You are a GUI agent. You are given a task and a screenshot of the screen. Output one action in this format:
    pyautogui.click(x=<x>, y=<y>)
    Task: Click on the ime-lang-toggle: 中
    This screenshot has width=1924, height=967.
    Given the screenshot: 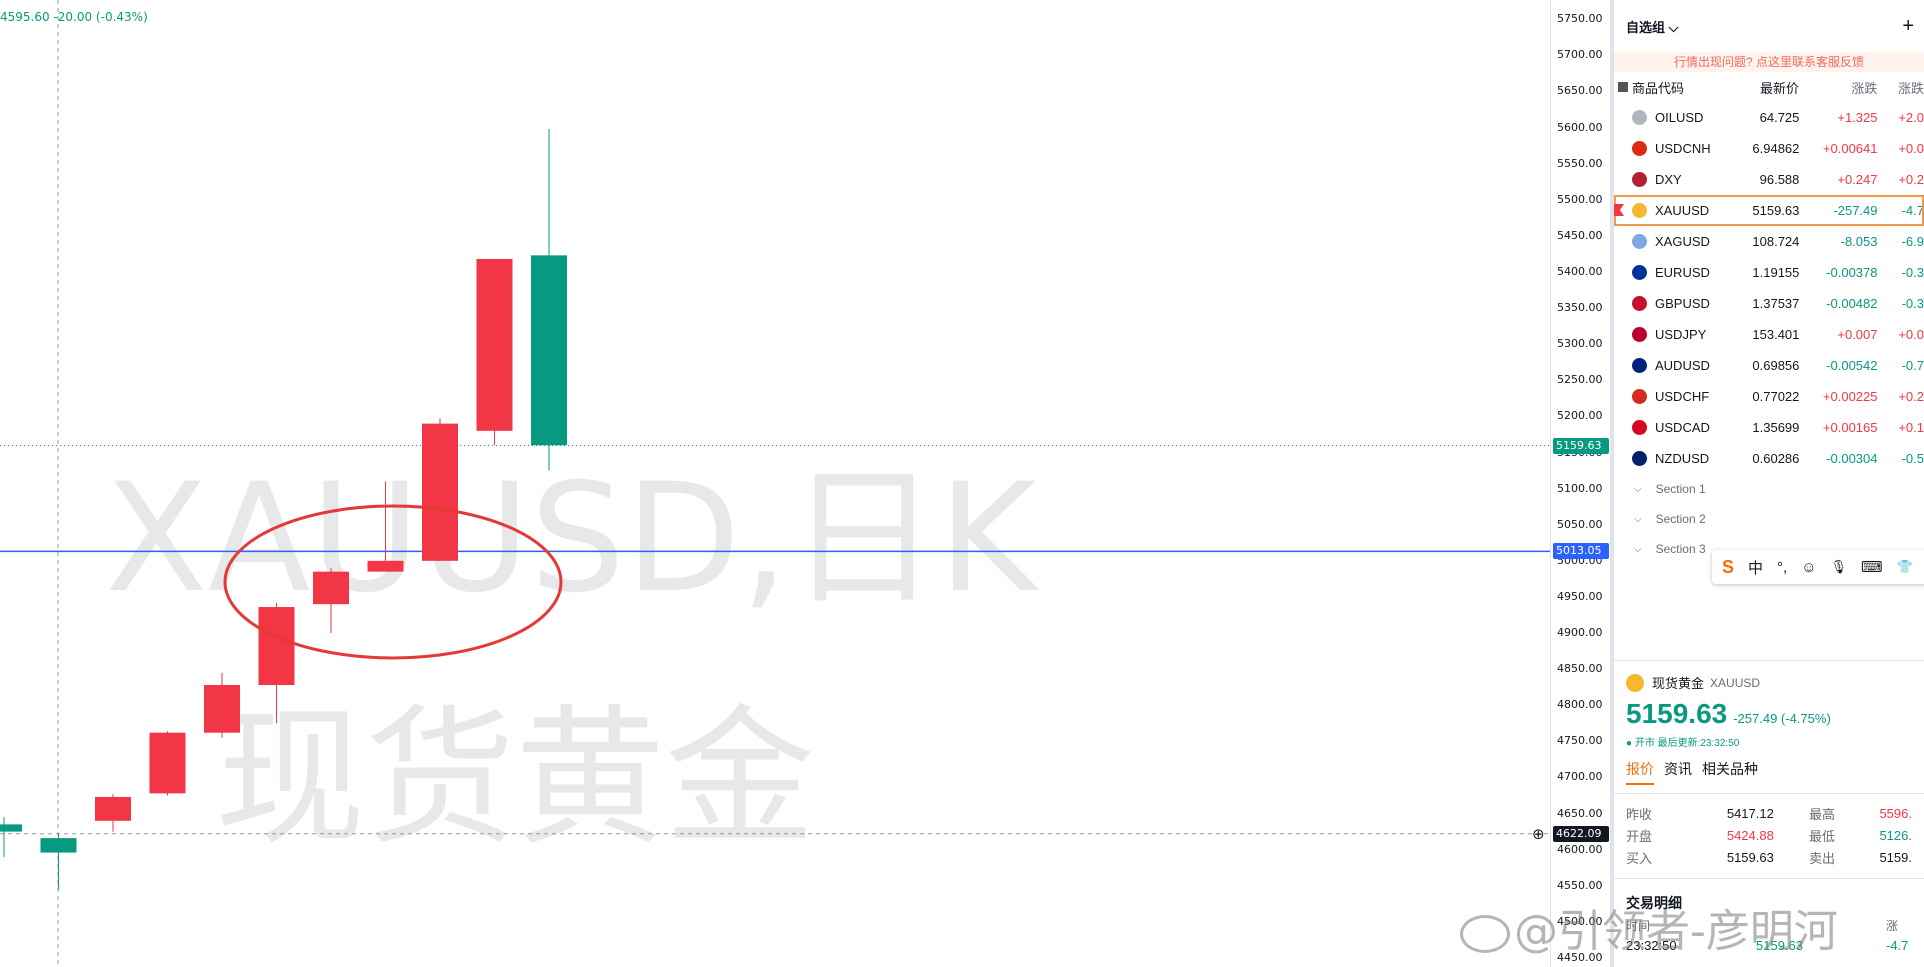 What is the action you would take?
    pyautogui.click(x=1755, y=567)
    